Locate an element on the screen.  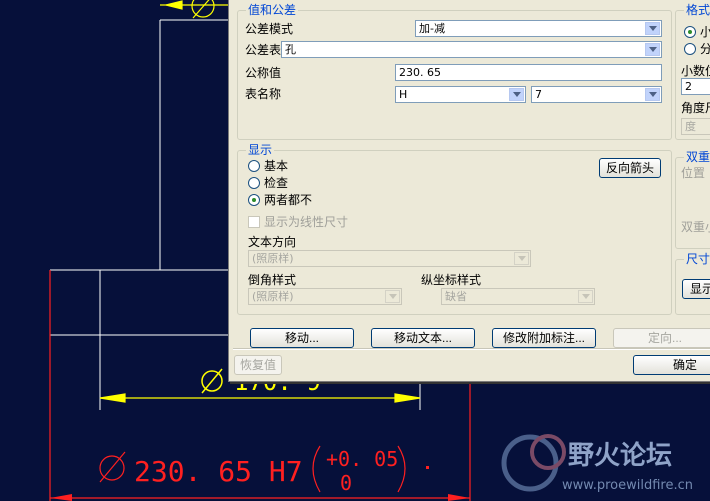
group-dual-title: 双重 is located at coordinates (697, 157).